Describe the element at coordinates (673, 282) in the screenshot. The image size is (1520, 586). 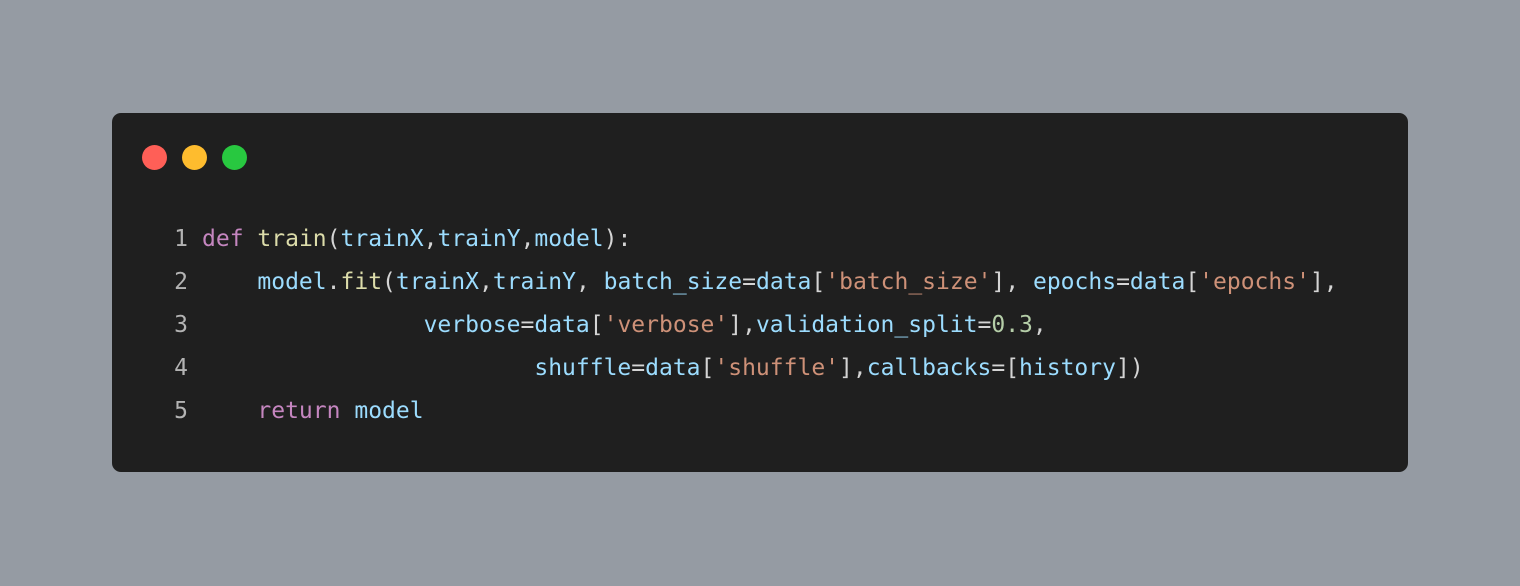
I see `code-token: batch_size` at that location.